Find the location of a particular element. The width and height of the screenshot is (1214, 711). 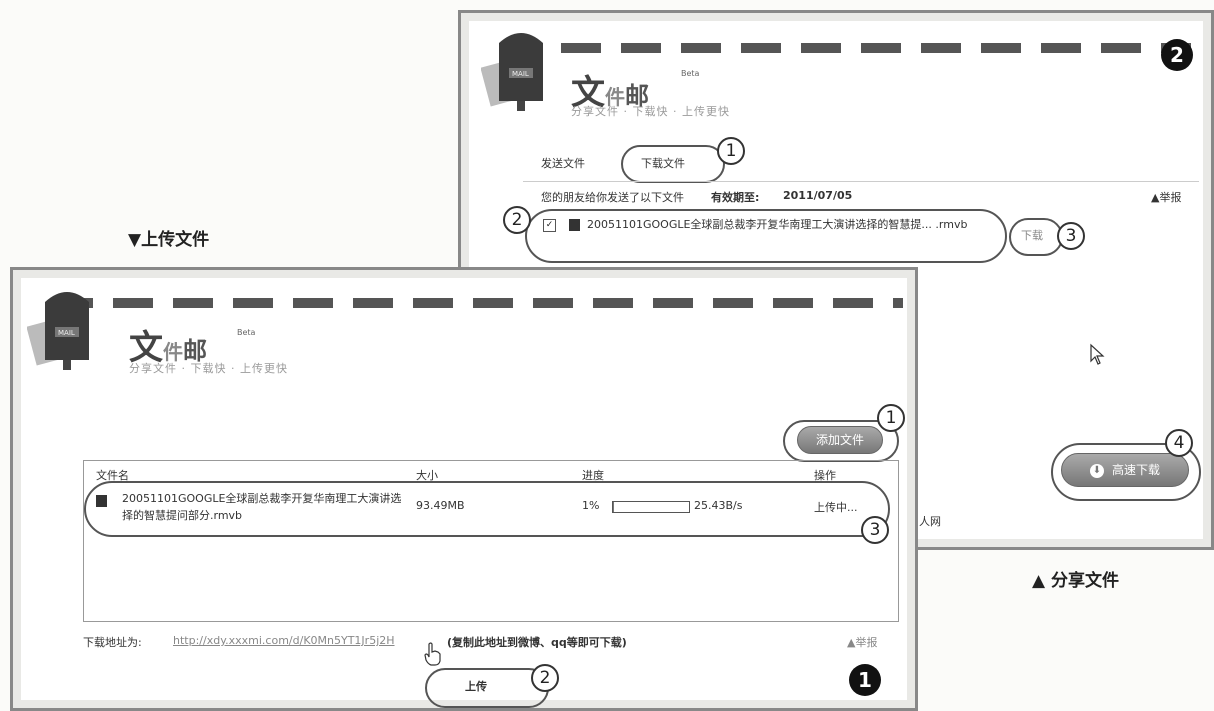

progress-bar is located at coordinates (651, 507).